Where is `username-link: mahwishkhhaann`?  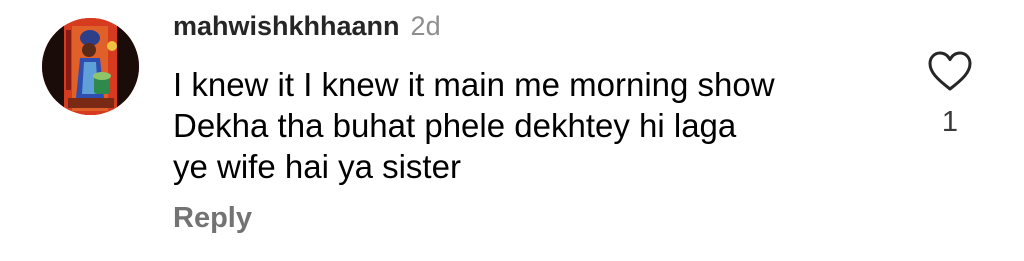
username-link: mahwishkhhaann is located at coordinates (286, 26).